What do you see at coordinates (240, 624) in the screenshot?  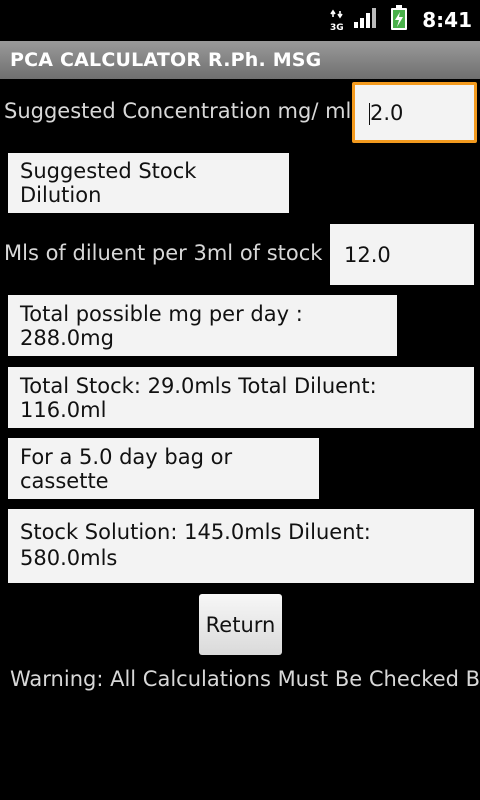 I see `return-button: Return` at bounding box center [240, 624].